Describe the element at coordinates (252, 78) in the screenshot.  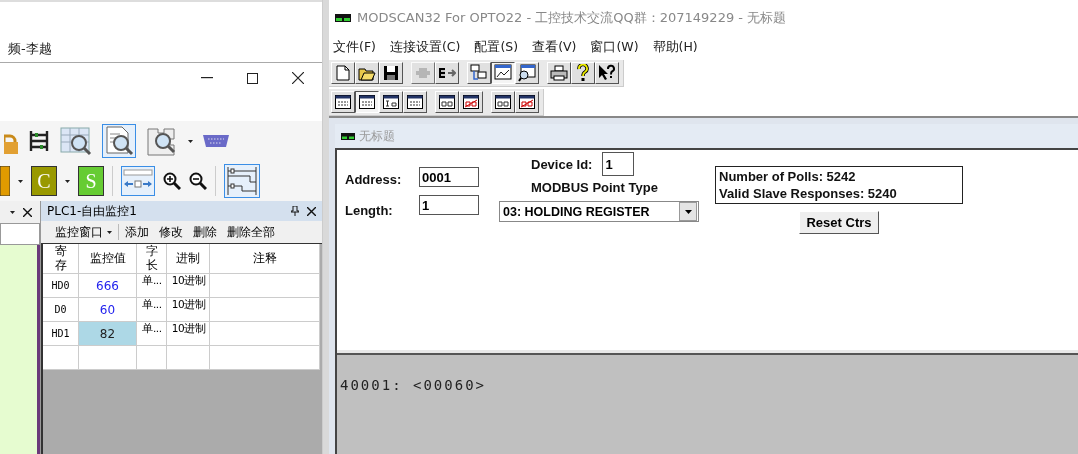
I see `maximize-icon` at that location.